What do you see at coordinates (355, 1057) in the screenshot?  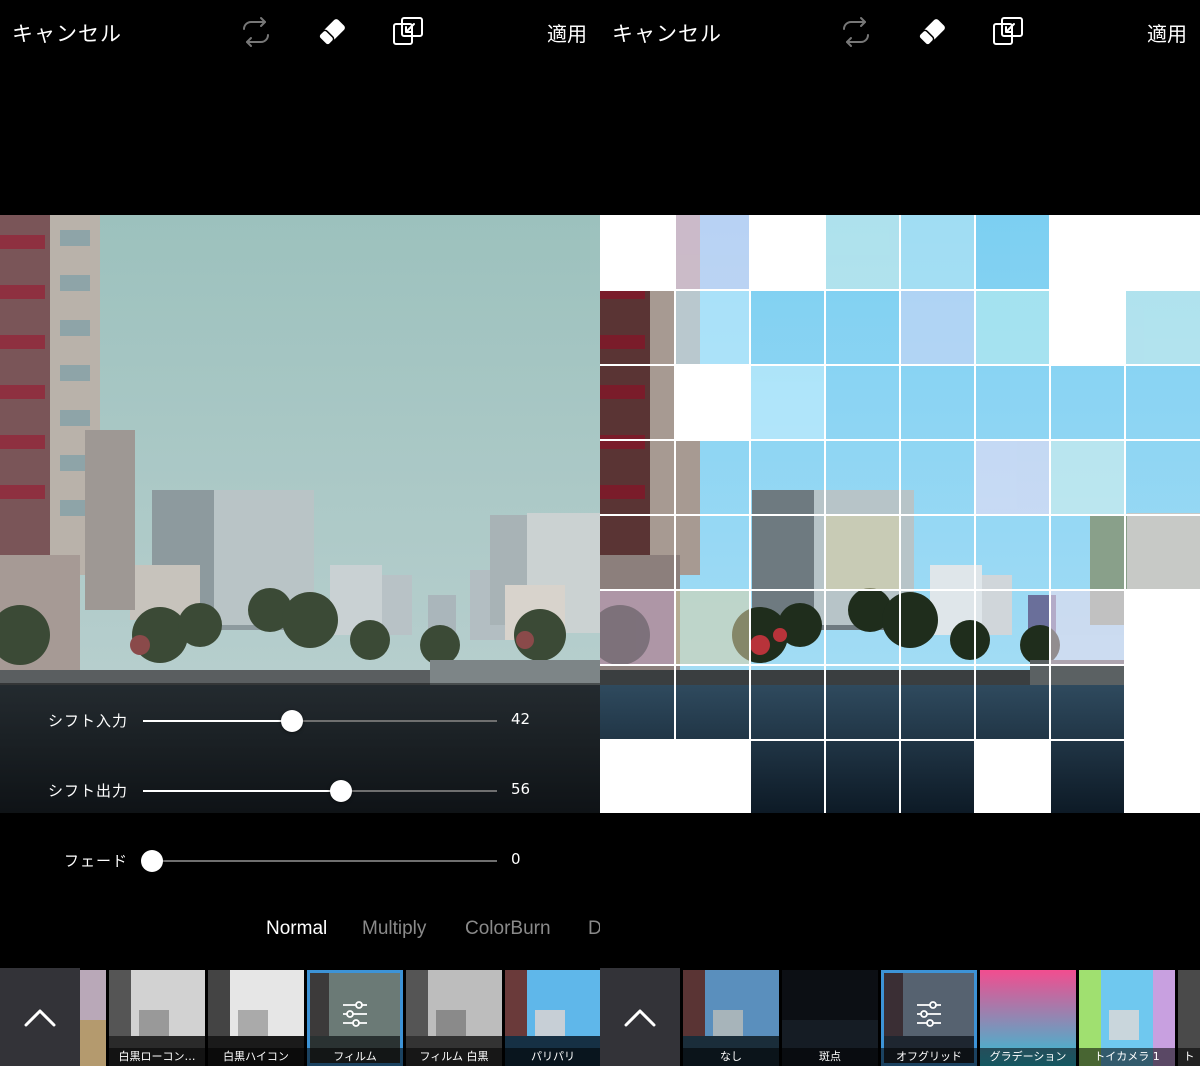 I see `filter-label: フィルム` at bounding box center [355, 1057].